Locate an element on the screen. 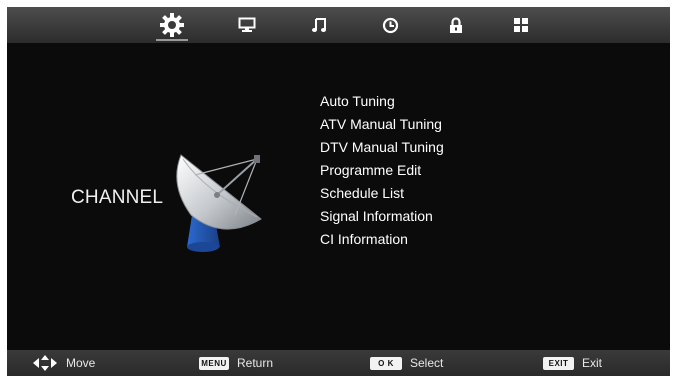 This screenshot has height=382, width=676. tab-setup is located at coordinates (172, 25).